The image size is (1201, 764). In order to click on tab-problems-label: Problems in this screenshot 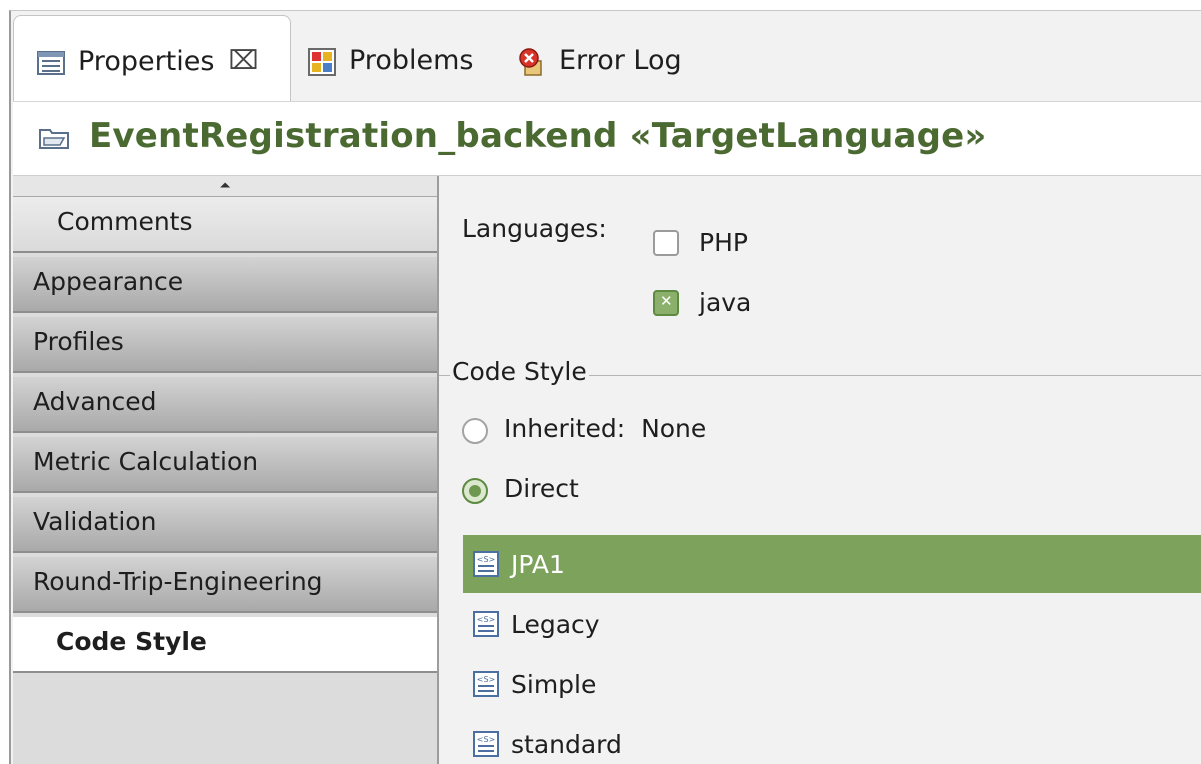, I will do `click(411, 60)`.